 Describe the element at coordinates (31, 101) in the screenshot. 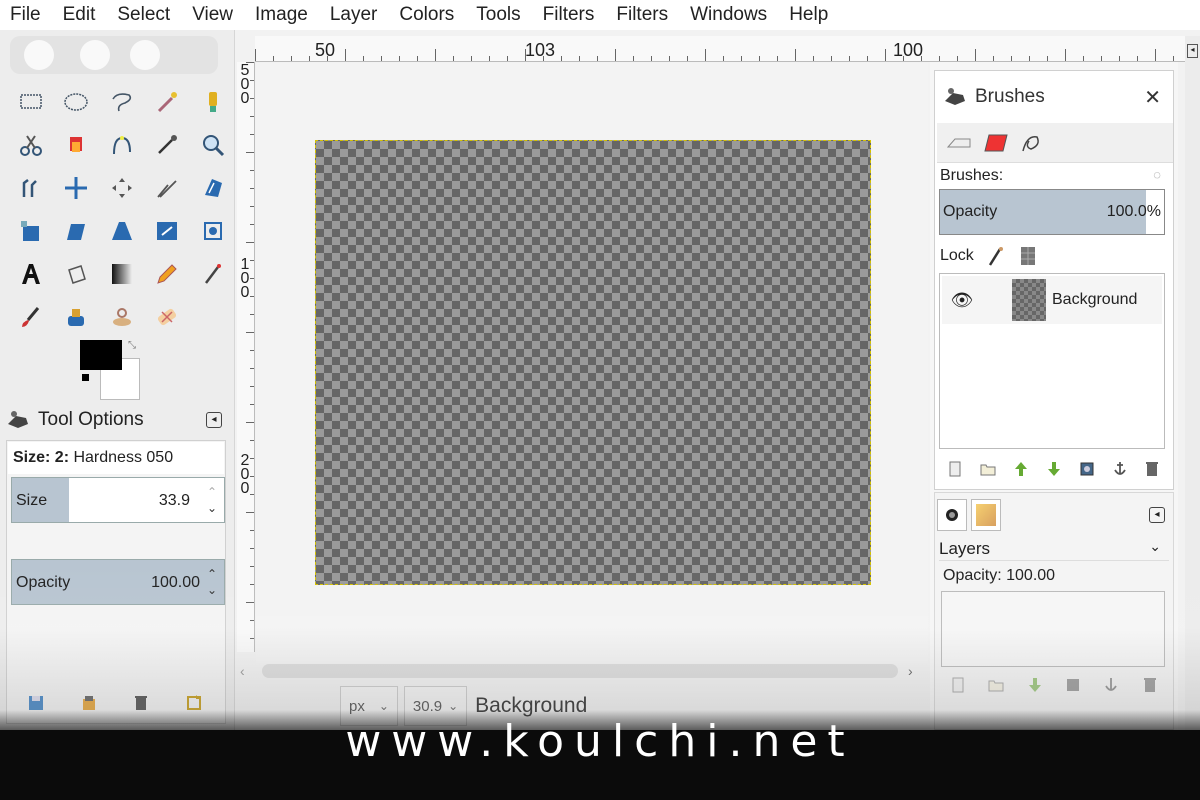

I see `rect-select-icon` at that location.